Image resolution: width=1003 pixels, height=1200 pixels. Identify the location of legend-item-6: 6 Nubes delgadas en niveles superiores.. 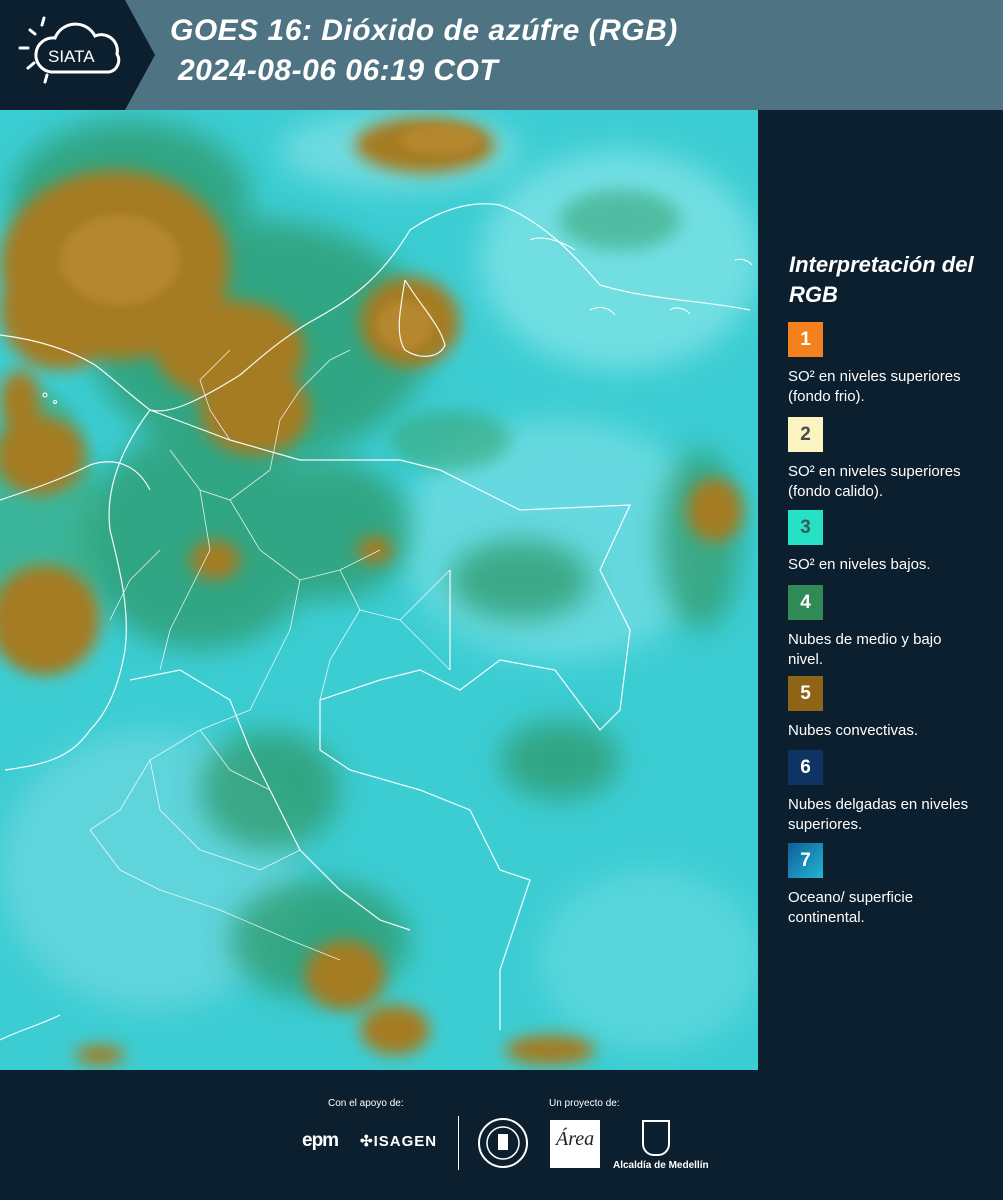
(888, 792).